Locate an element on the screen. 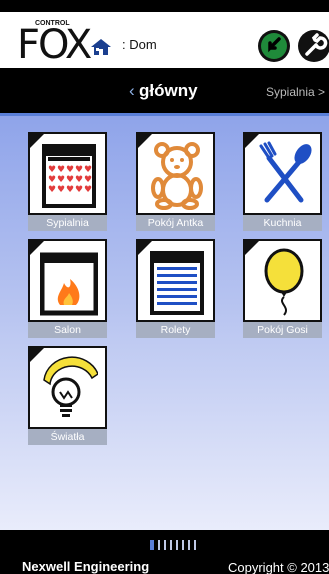 The width and height of the screenshot is (329, 574). fireplace-icon is located at coordinates (69, 284).